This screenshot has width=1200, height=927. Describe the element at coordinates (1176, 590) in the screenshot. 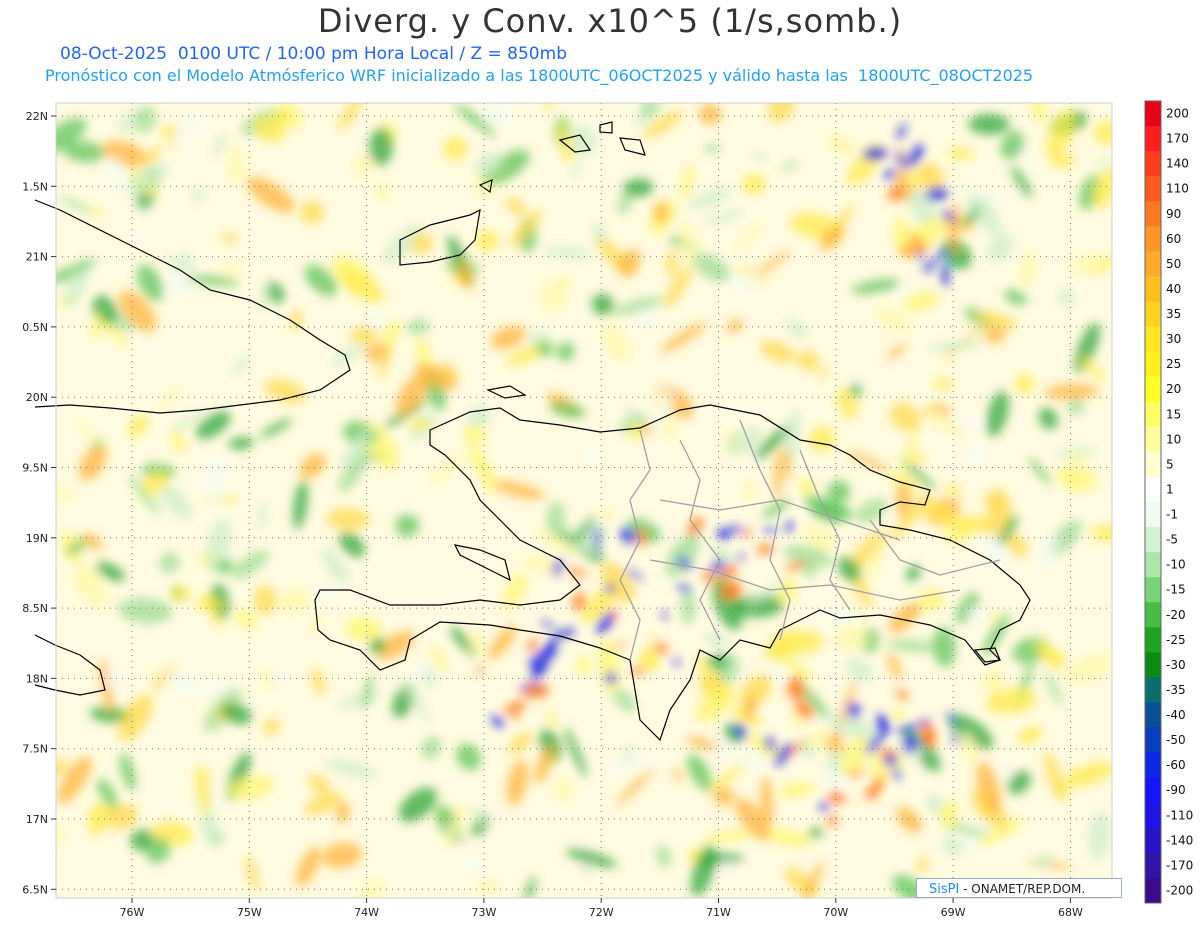

I see `colorbar-label: -15` at that location.